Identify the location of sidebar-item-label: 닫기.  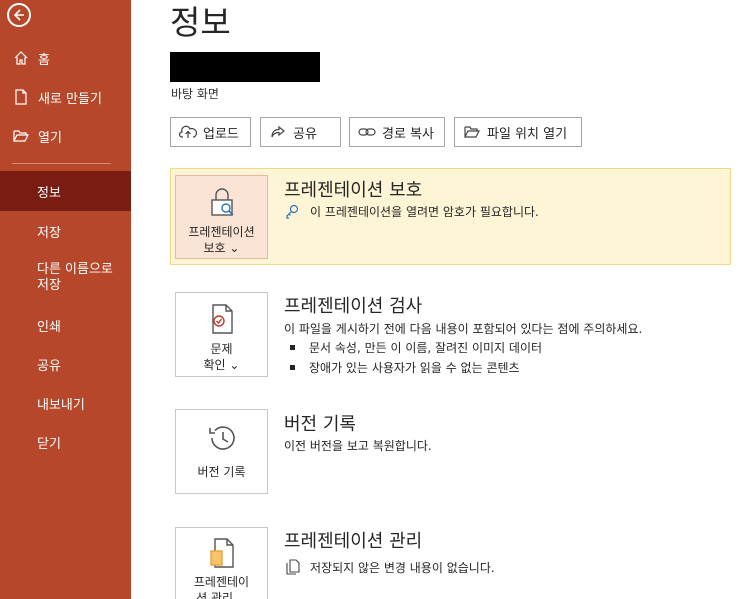
(49, 444).